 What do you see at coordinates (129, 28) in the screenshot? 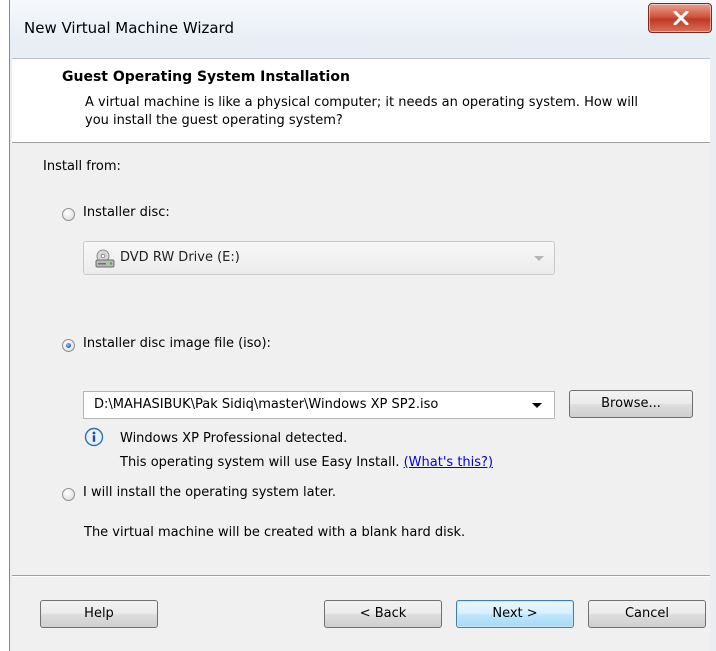
I see `window-title: New Virtual Machine Wizard` at bounding box center [129, 28].